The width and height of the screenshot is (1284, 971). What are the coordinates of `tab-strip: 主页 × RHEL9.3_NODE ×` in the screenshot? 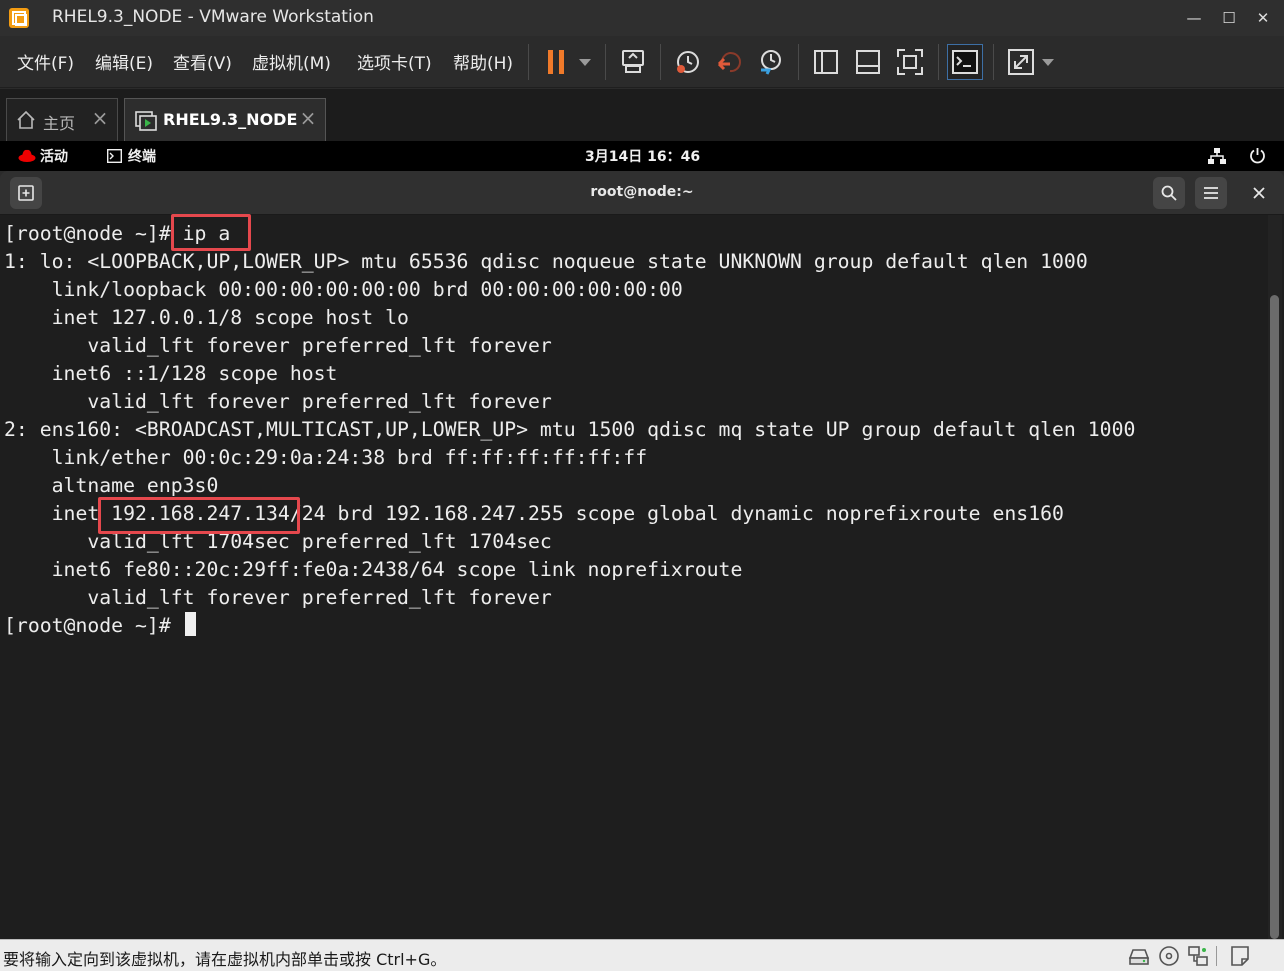 It's located at (642, 115).